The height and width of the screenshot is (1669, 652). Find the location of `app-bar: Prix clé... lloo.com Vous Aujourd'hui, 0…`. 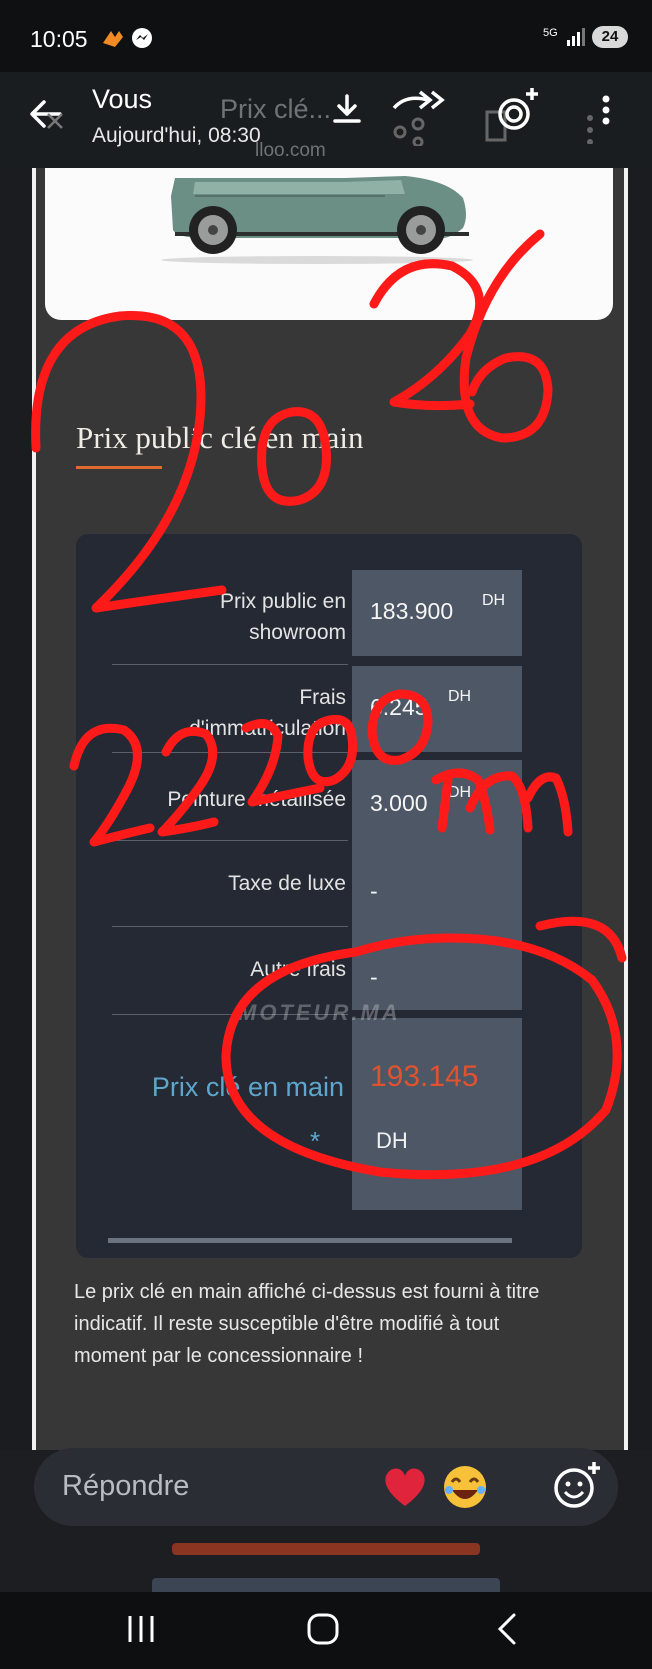

app-bar: Prix clé... lloo.com Vous Aujourd'hui, 0… is located at coordinates (326, 120).